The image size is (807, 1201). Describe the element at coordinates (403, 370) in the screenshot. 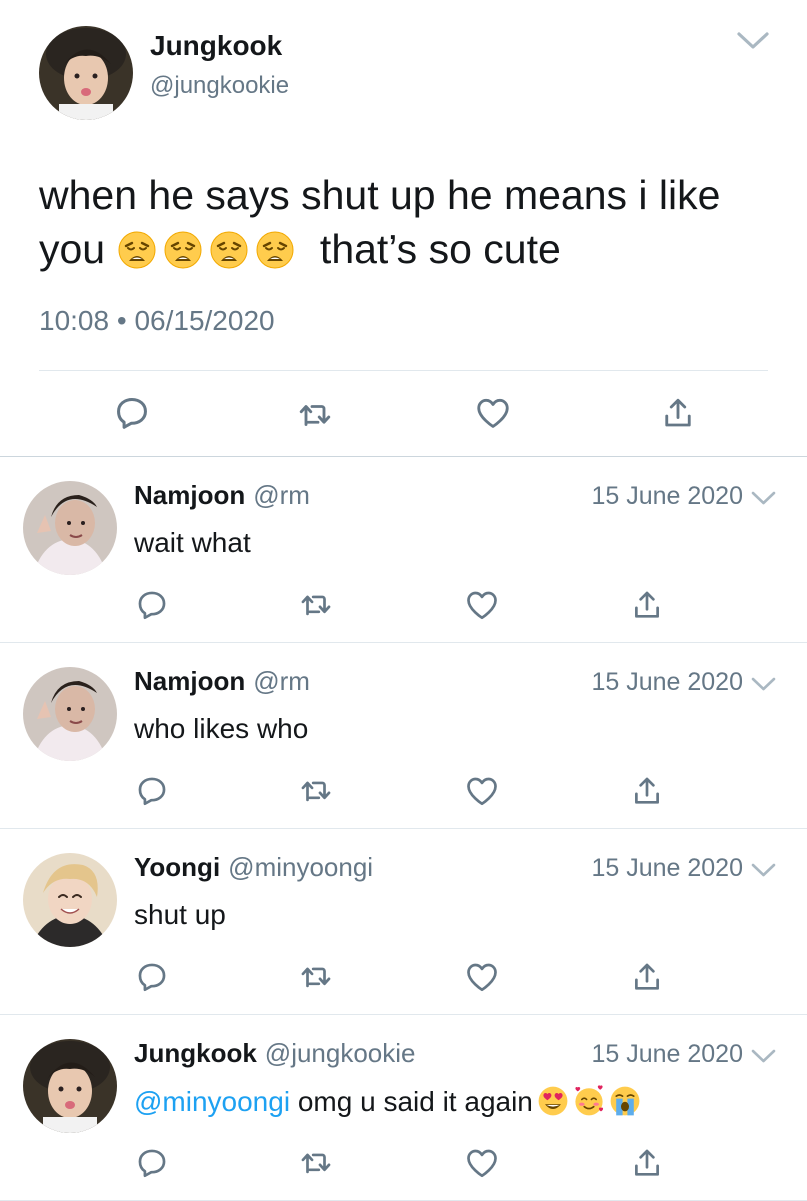

I see `divider` at that location.